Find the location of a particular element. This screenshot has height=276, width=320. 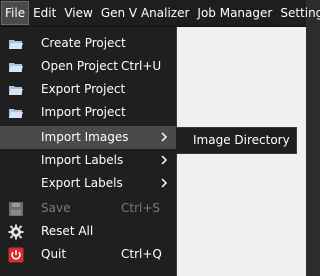

menu-view: View is located at coordinates (78, 13).